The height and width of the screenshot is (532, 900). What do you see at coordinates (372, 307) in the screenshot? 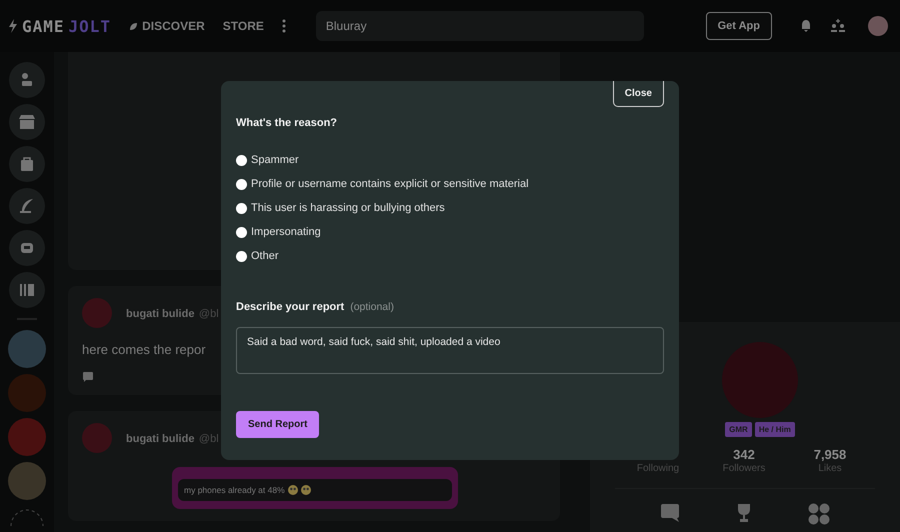
I see `optional-hint: (optional)` at bounding box center [372, 307].